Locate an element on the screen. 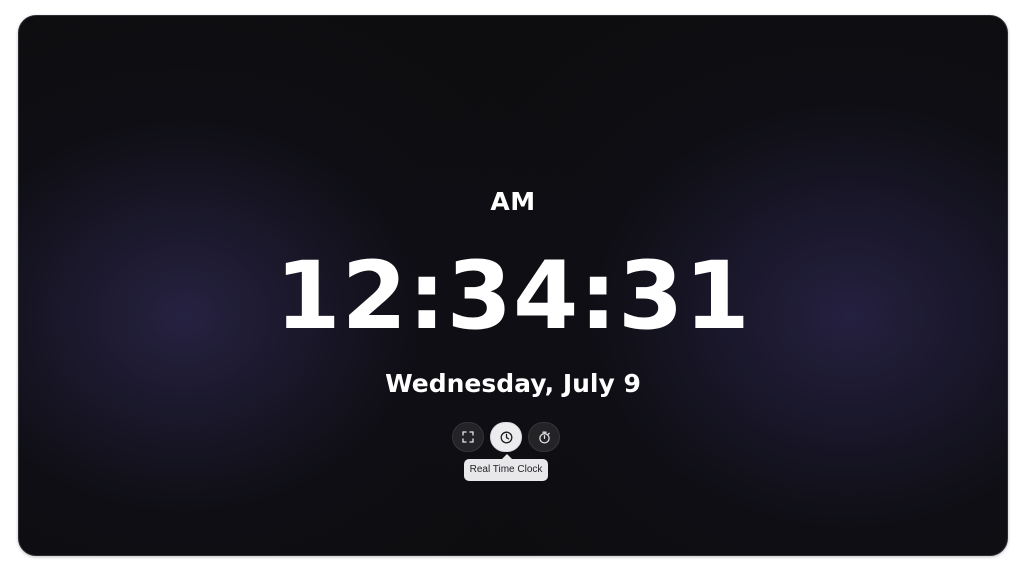 Image resolution: width=1024 pixels, height=576 pixels. am-pm-indicator: AM is located at coordinates (513, 201).